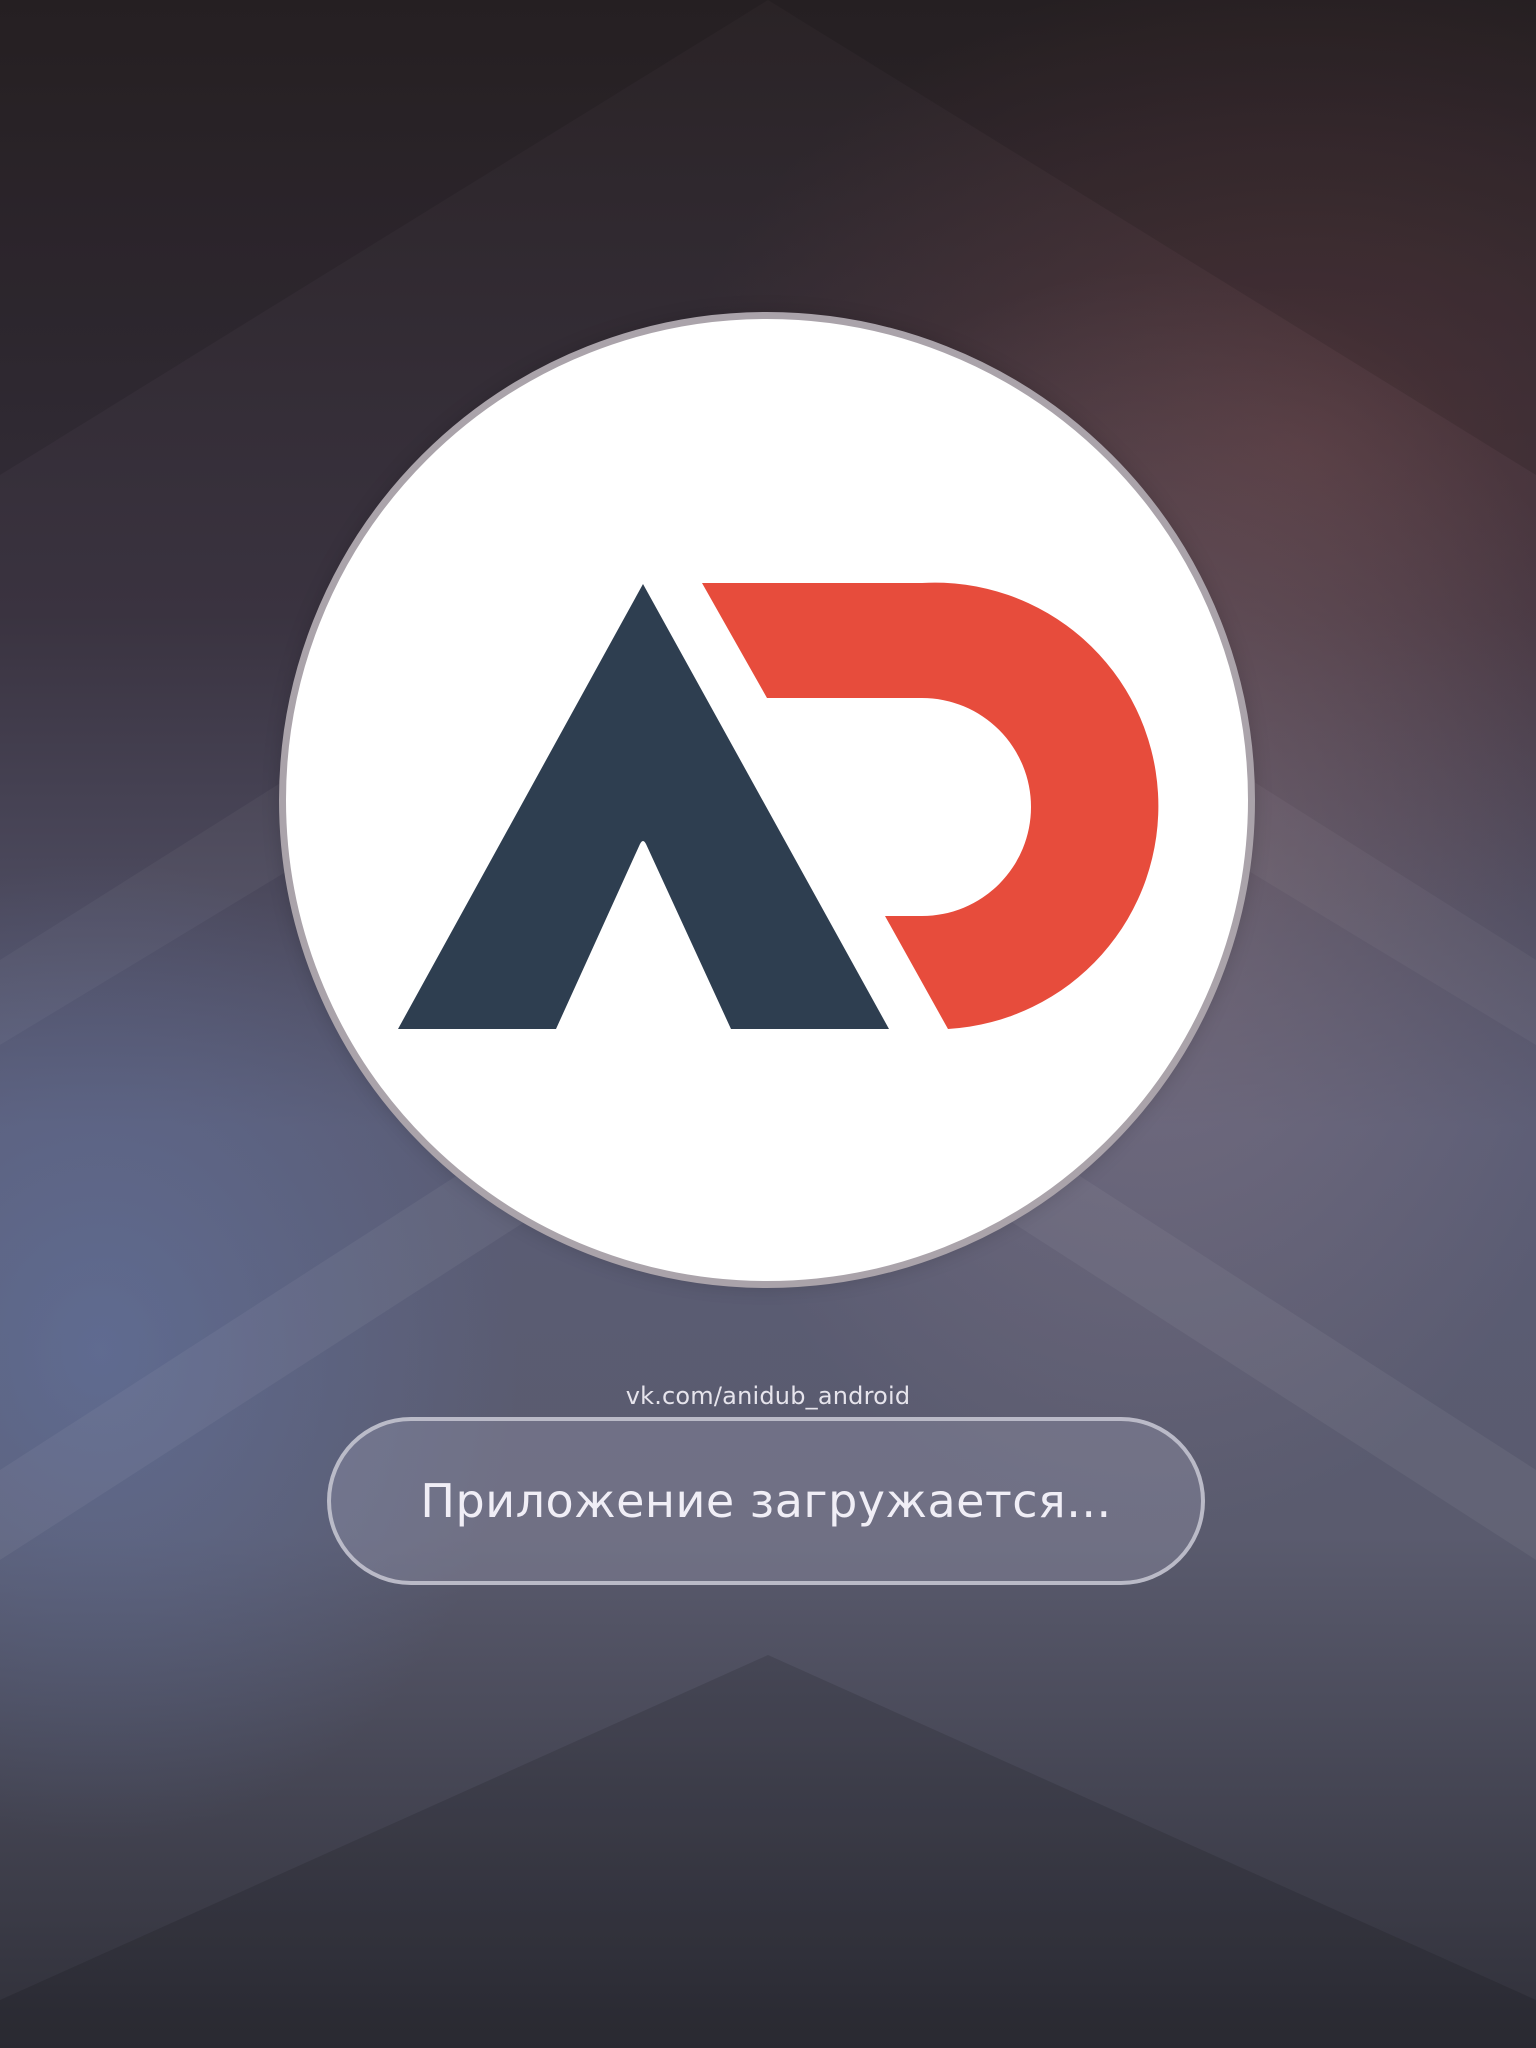 The width and height of the screenshot is (1536, 2048). Describe the element at coordinates (768, 1396) in the screenshot. I see `vk-link: vk.com/anidub_android` at that location.